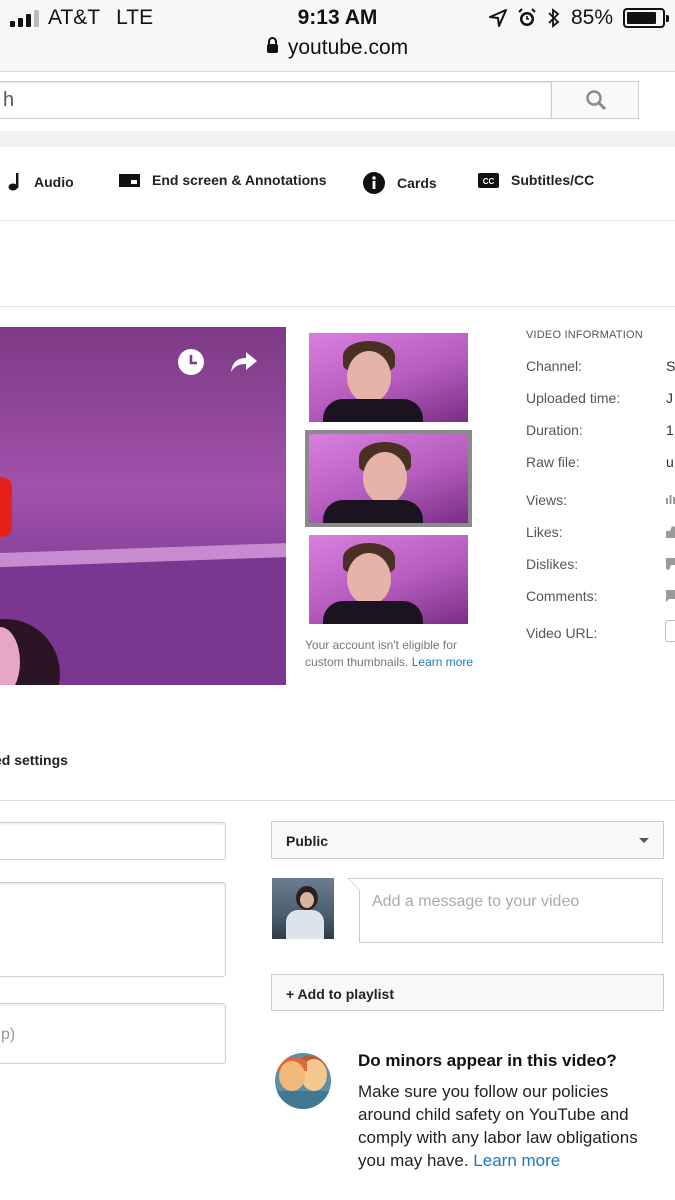 Image resolution: width=675 pixels, height=1200 pixels. Describe the element at coordinates (442, 662) in the screenshot. I see `thumbnail-learn-more-link: Learn more` at that location.